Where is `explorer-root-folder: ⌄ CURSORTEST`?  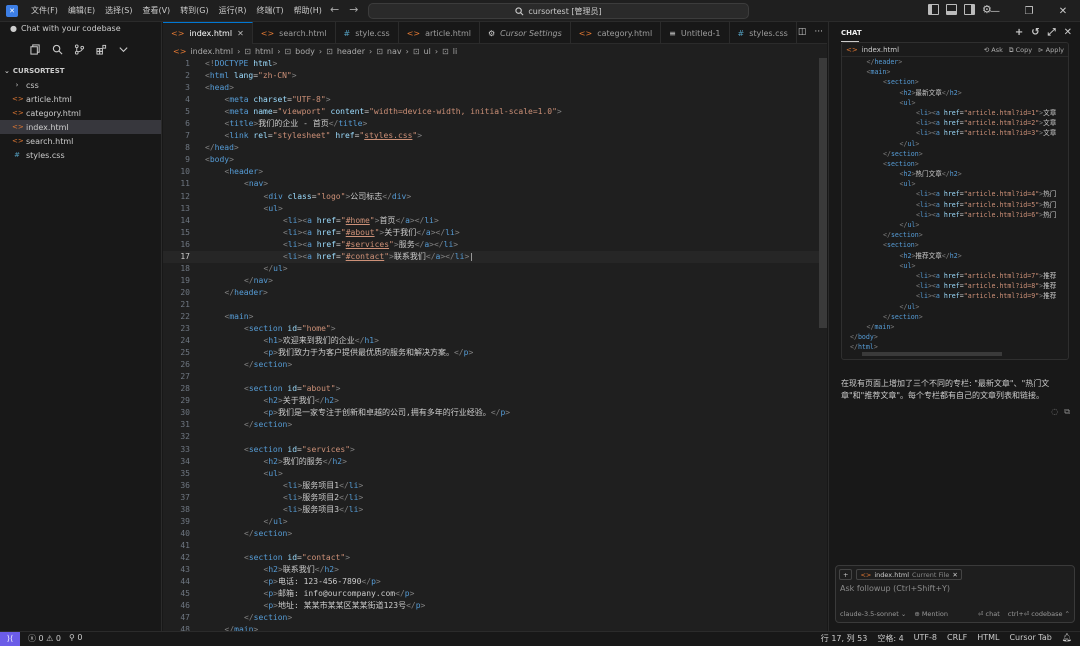 explorer-root-folder: ⌄ CURSORTEST is located at coordinates (80, 71).